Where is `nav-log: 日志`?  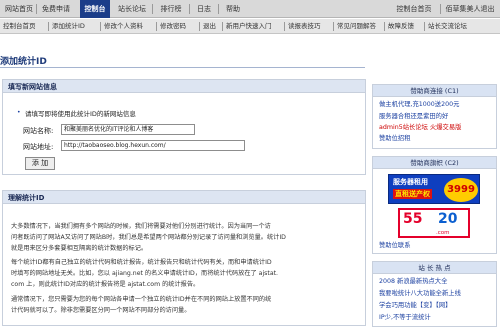
nav-log: 日志 is located at coordinates (204, 9).